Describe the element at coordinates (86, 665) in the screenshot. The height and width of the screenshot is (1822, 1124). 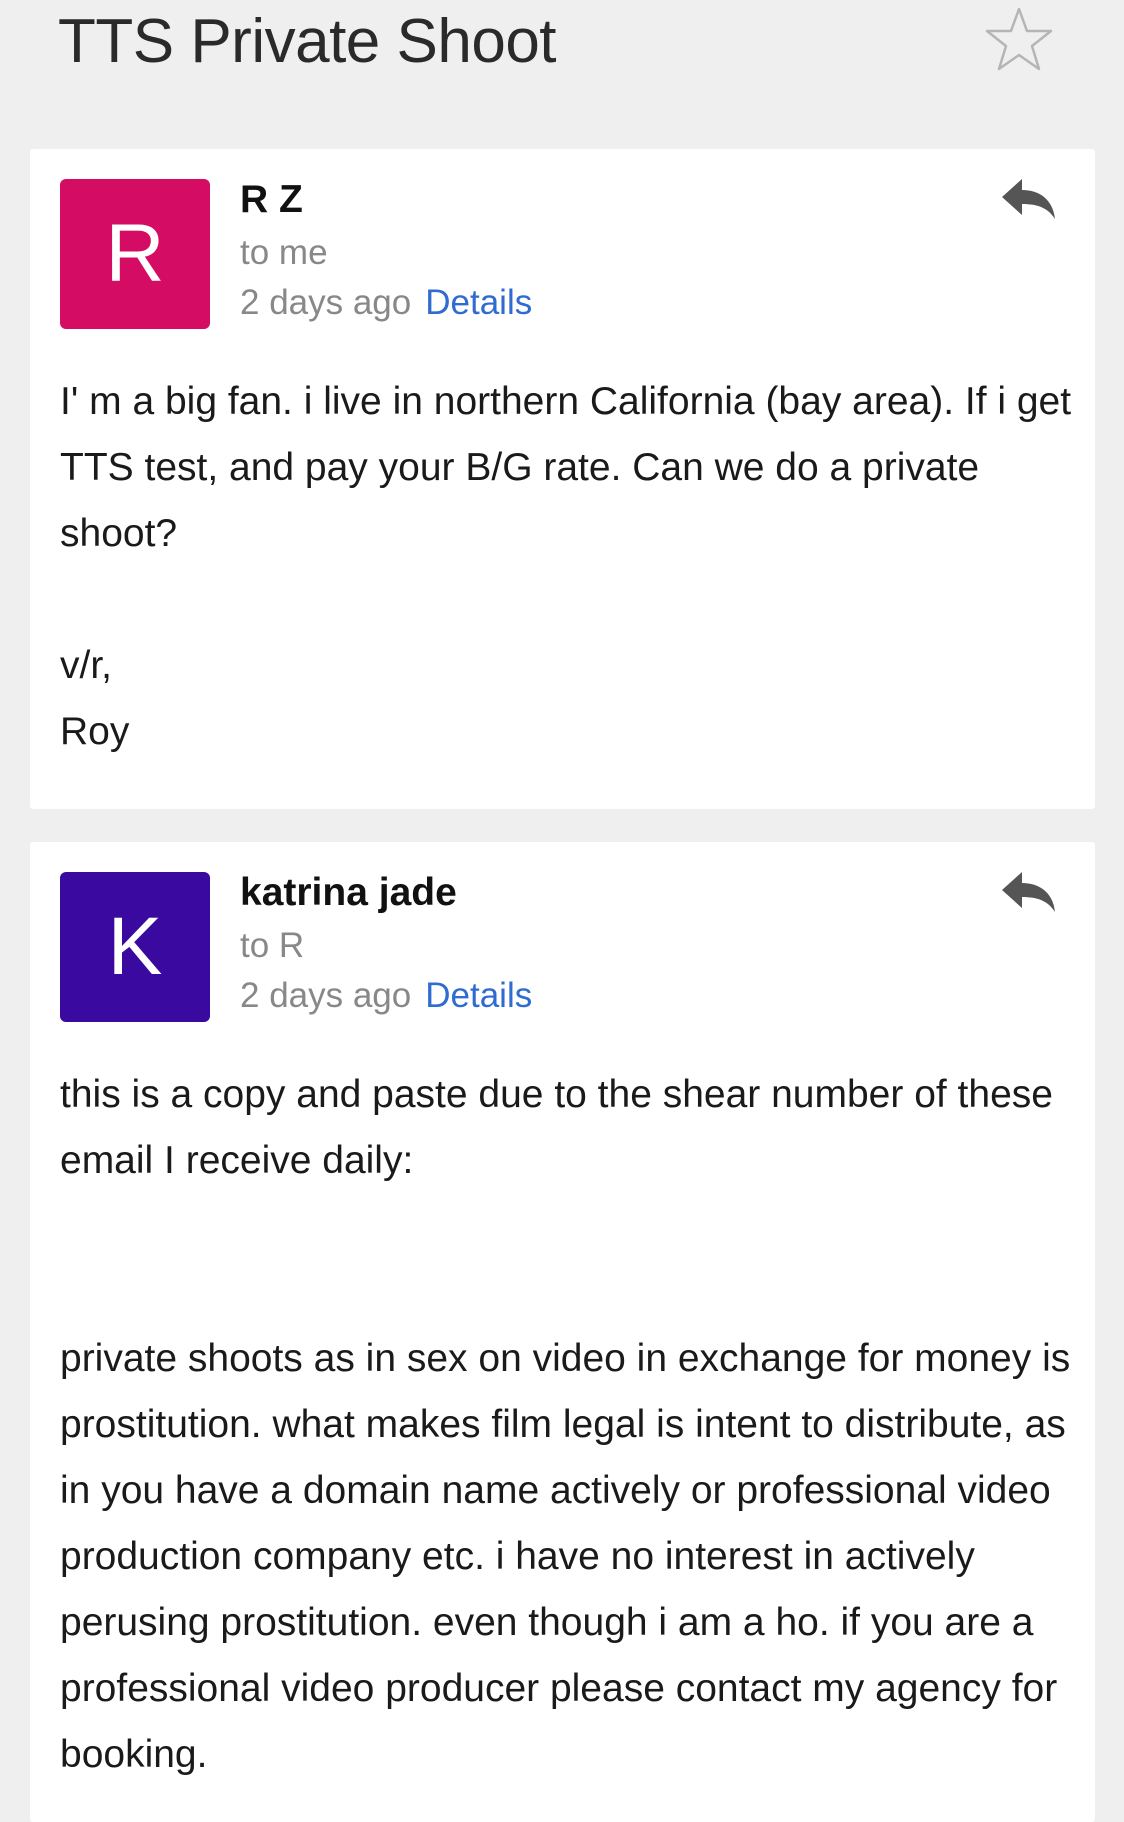
I see `signature-line: v/r,` at that location.